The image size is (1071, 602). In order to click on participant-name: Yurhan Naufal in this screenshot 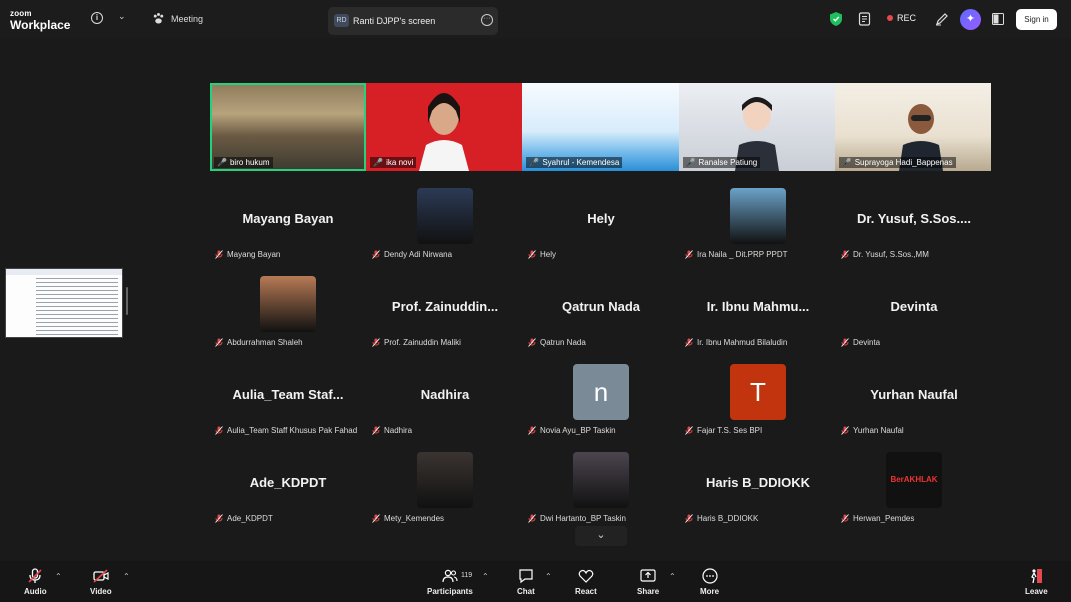, I will do `click(872, 430)`.